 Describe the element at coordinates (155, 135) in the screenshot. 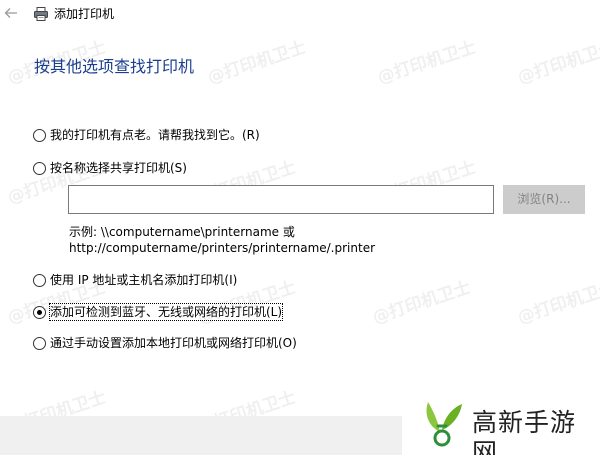

I see `option-label: 我的打印机有点老。请帮我找到它。(R)` at that location.